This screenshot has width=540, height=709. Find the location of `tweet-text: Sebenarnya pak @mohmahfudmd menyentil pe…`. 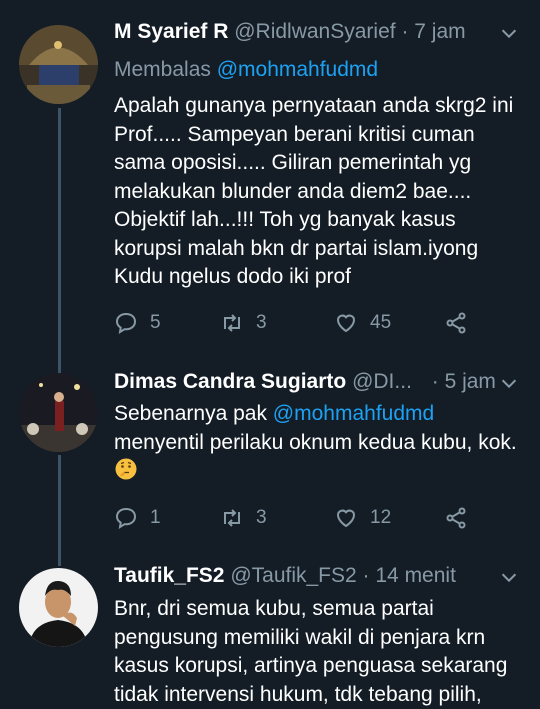

tweet-text: Sebenarnya pak @mohmahfudmd menyentil pe… is located at coordinates (318, 443).